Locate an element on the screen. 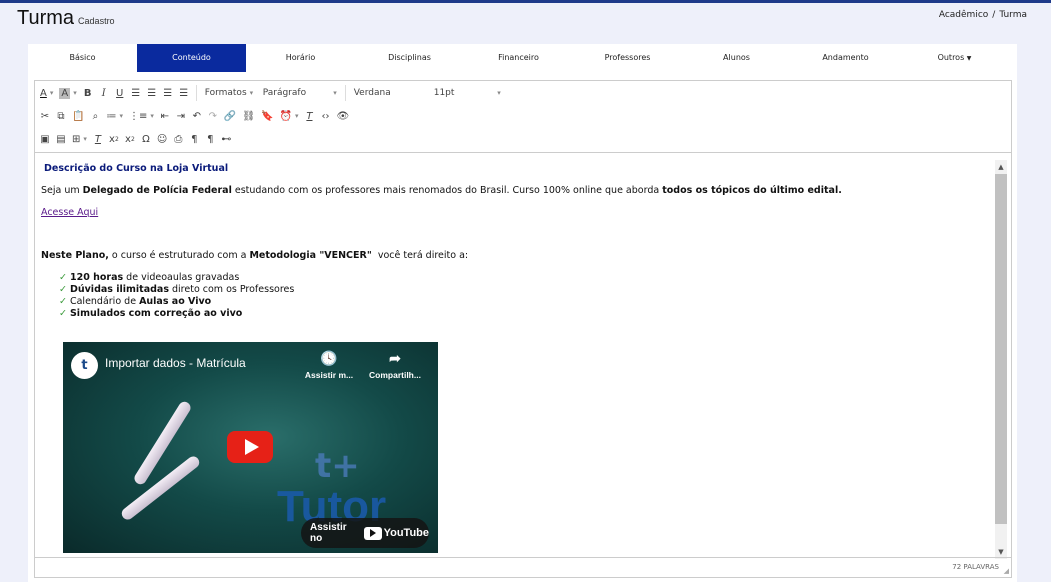 This screenshot has height=582, width=1051. list-item: ✓ 120 horas de videoaulas gravadas is located at coordinates (149, 277).